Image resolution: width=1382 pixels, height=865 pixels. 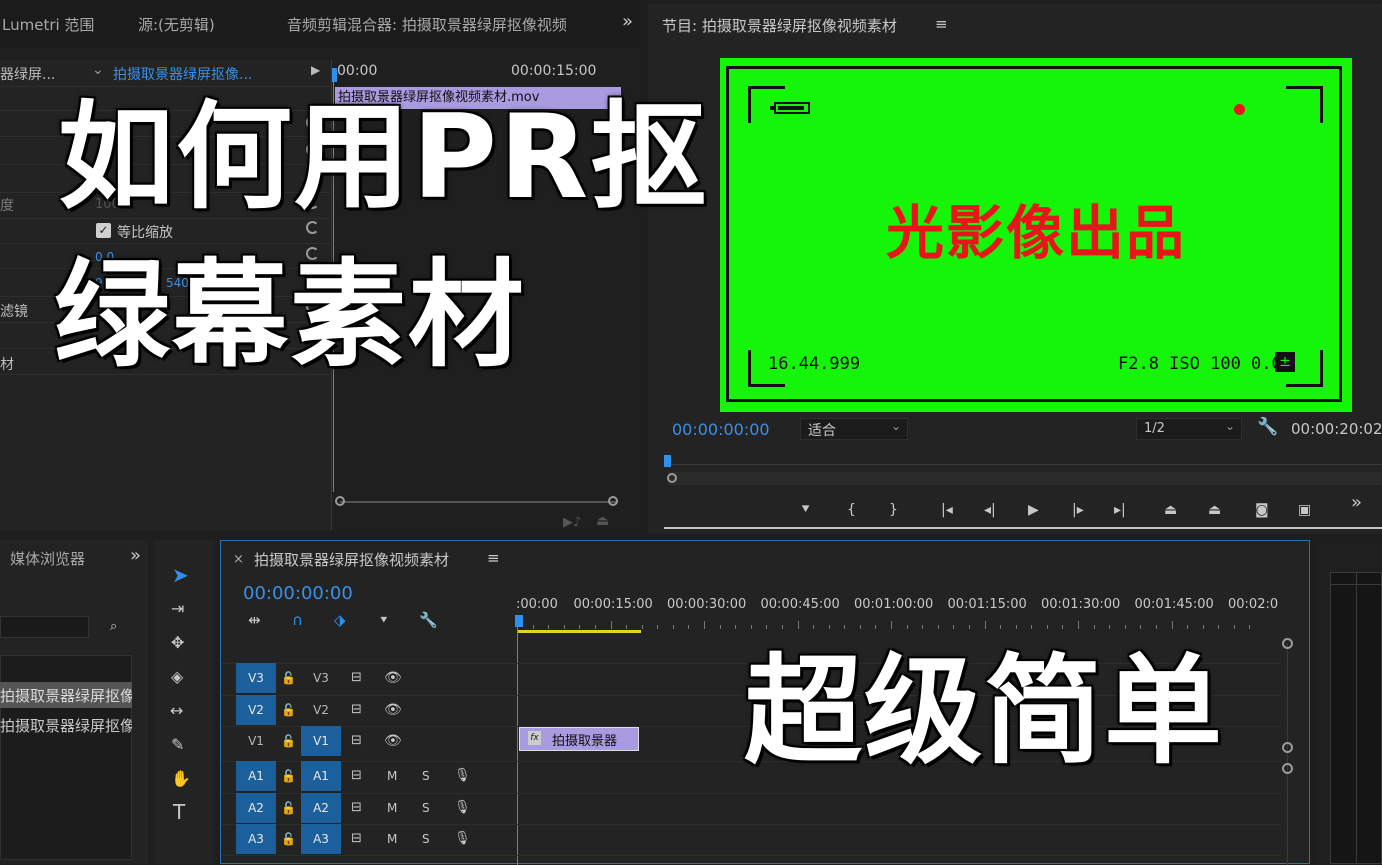 What do you see at coordinates (572, 523) in the screenshot?
I see `play-audio-icon: ▶♪` at bounding box center [572, 523].